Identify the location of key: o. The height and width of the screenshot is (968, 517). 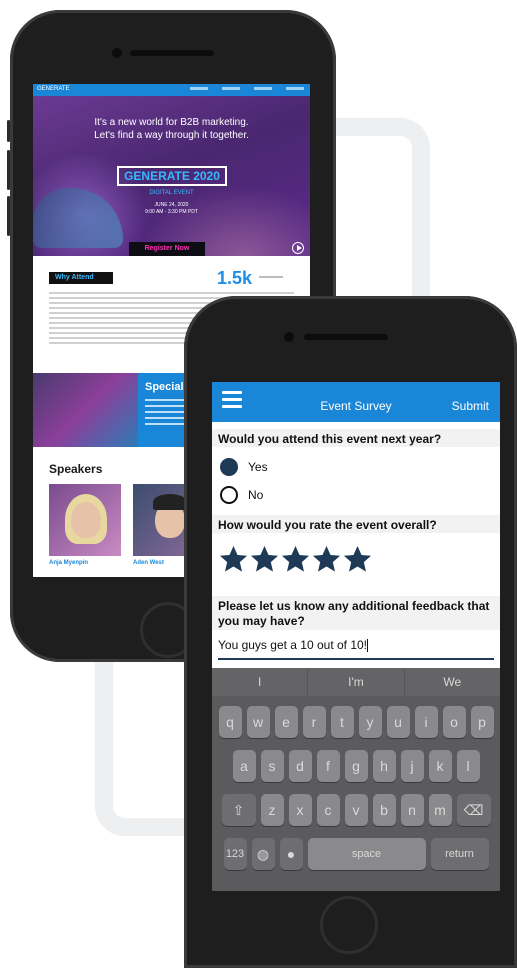
(454, 722).